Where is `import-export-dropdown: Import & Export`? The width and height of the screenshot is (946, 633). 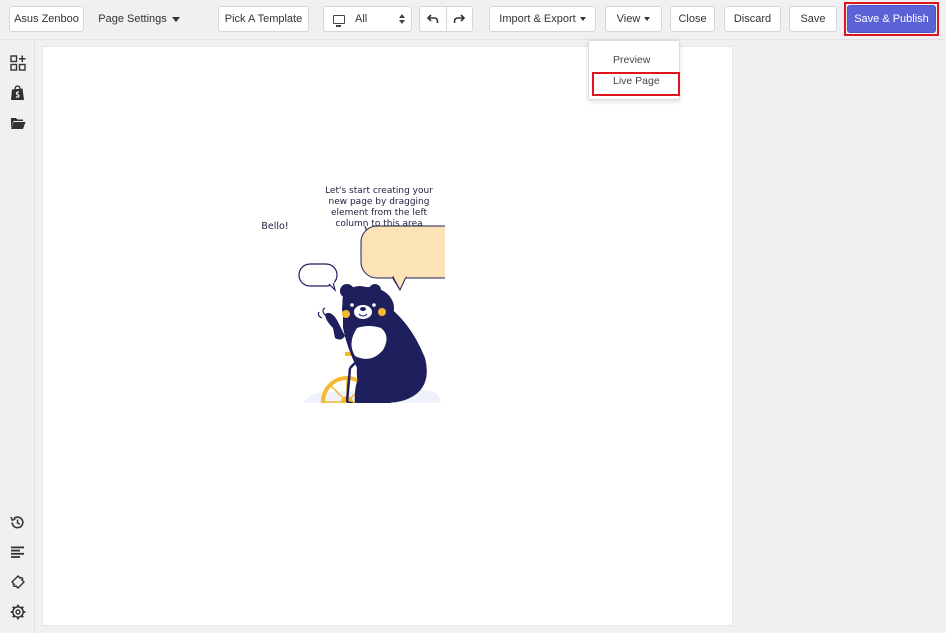
import-export-dropdown: Import & Export is located at coordinates (542, 19).